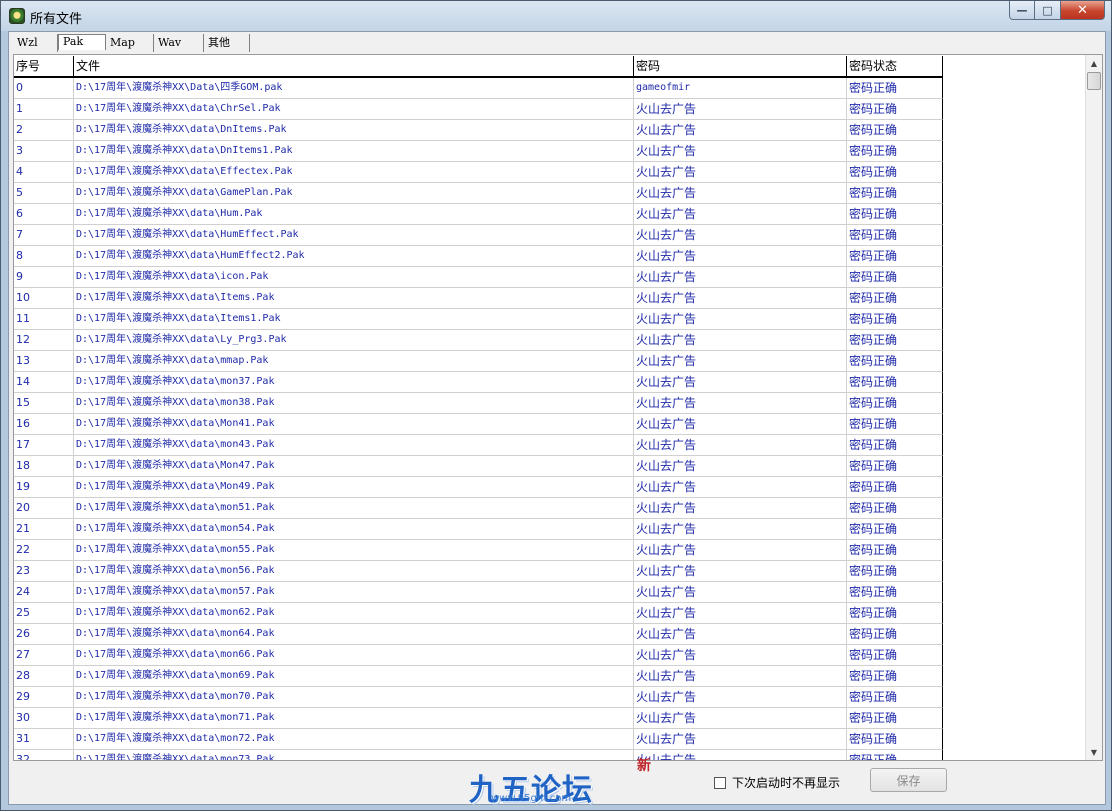 This screenshot has height=811, width=1112. I want to click on cell-index: 3, so click(44, 151).